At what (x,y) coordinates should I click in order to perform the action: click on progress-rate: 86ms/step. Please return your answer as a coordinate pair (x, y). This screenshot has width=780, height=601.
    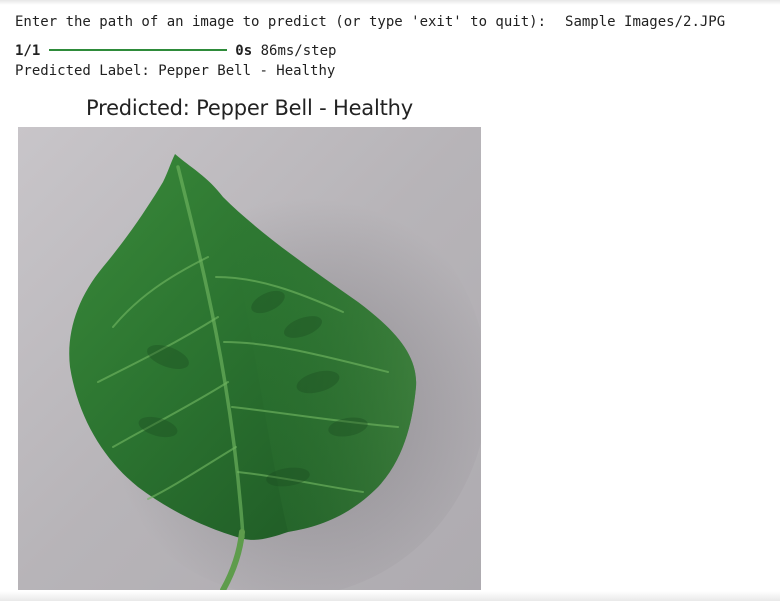
    Looking at the image, I should click on (298, 51).